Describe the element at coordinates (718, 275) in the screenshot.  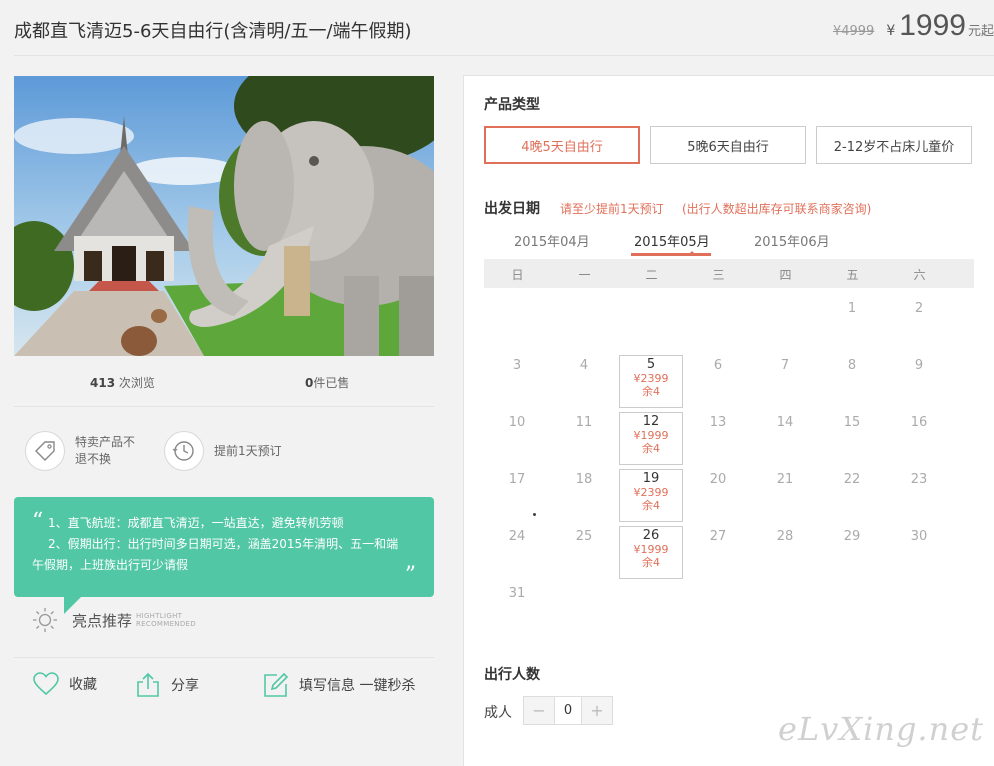
I see `weekday-label: 三` at that location.